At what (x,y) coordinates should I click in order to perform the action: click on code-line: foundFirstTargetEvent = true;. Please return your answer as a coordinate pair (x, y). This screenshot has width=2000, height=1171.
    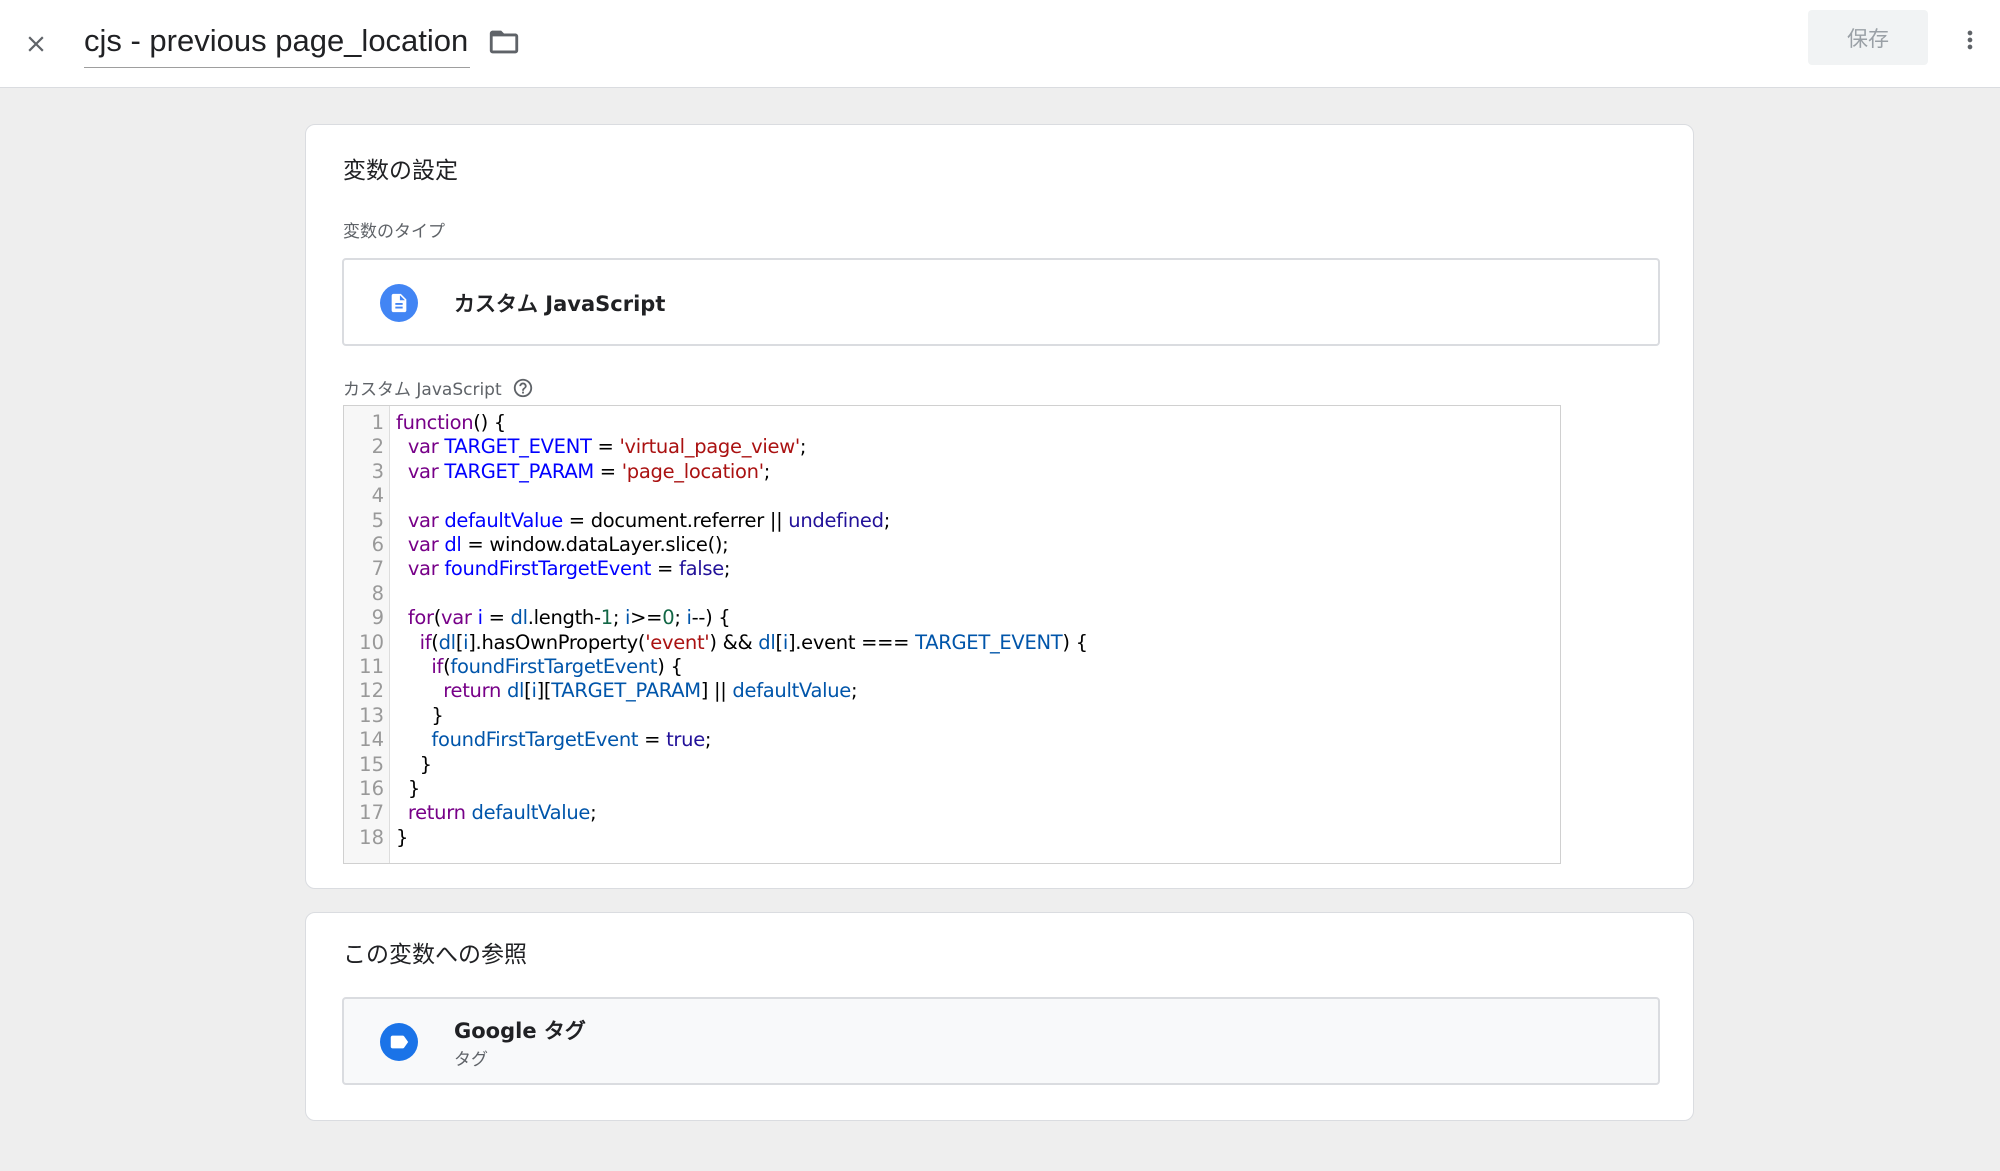
    Looking at the image, I should click on (553, 739).